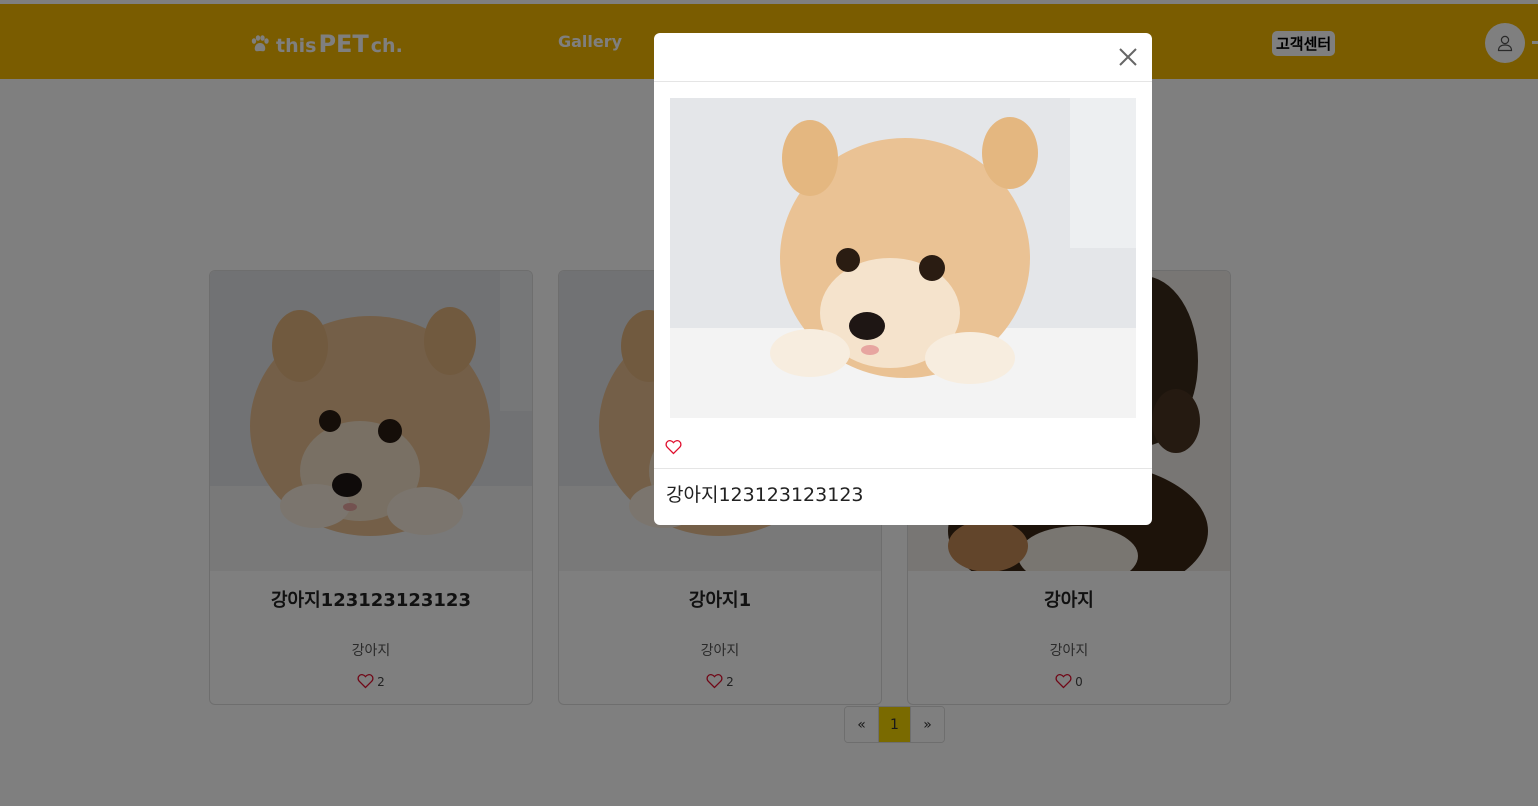 This screenshot has width=1538, height=806. Describe the element at coordinates (903, 57) in the screenshot. I see `modal-header` at that location.